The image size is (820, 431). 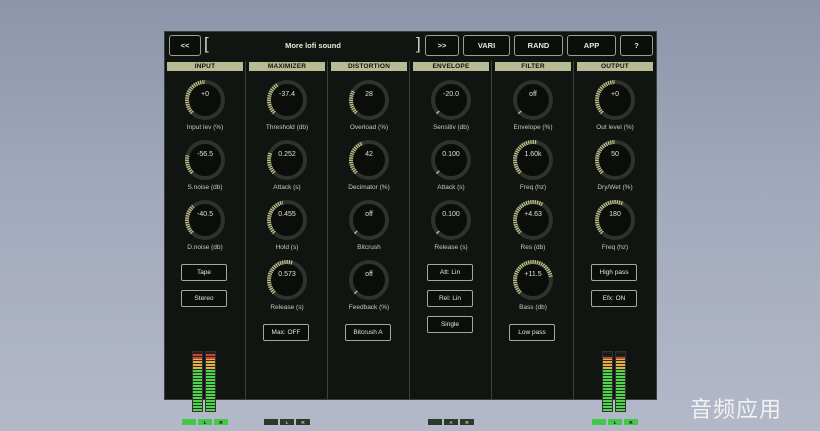 What do you see at coordinates (615, 422) in the screenshot?
I see `channel-indicator: LR` at bounding box center [615, 422].